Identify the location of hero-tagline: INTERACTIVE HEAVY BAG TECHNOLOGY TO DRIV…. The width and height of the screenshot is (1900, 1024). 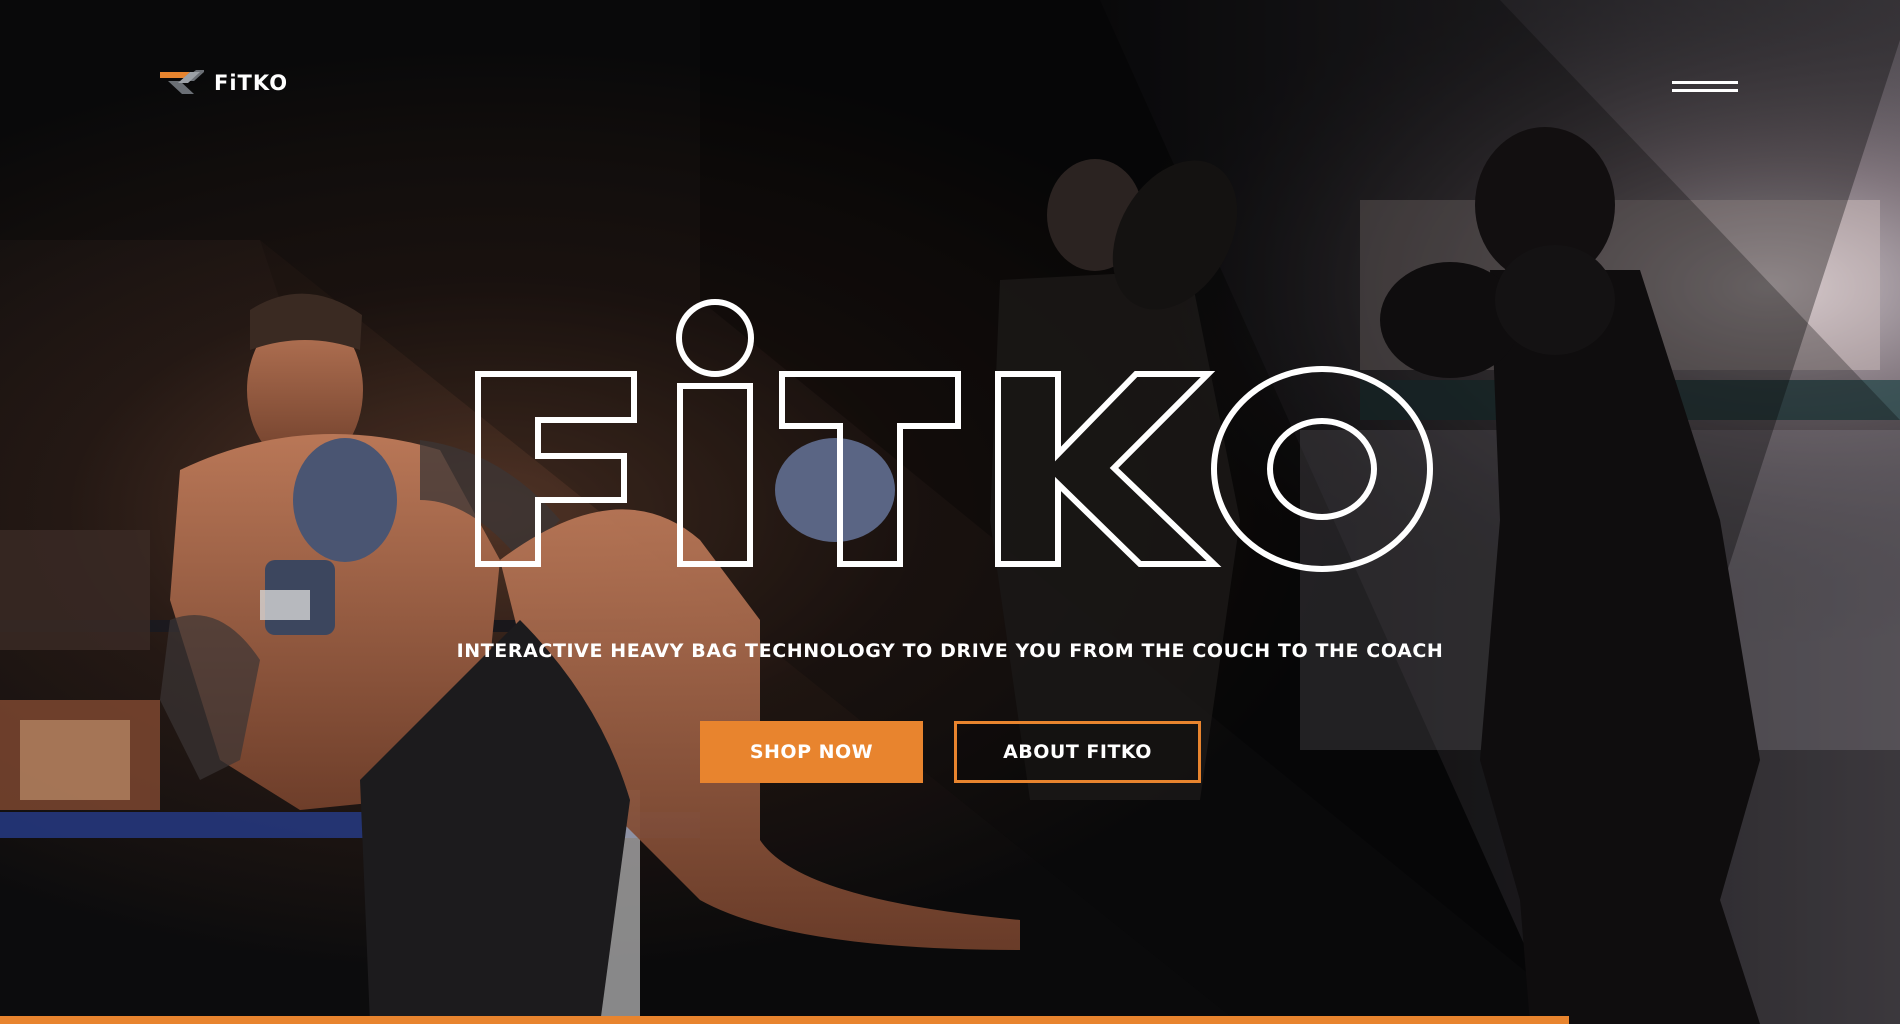
(950, 651).